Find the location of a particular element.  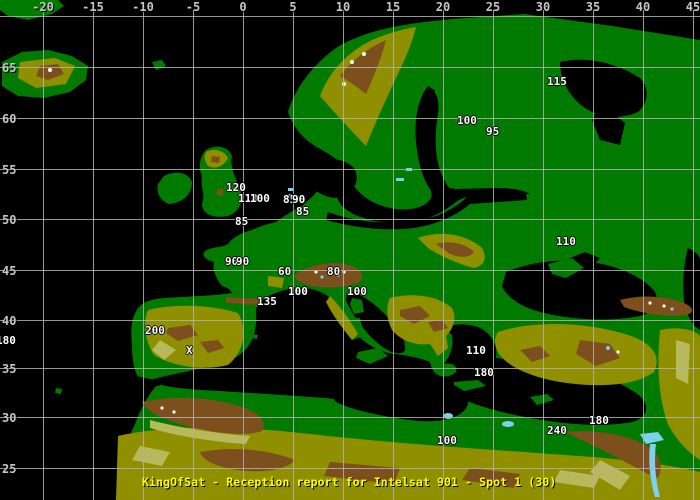

longitude-label: 20 is located at coordinates (443, 7).